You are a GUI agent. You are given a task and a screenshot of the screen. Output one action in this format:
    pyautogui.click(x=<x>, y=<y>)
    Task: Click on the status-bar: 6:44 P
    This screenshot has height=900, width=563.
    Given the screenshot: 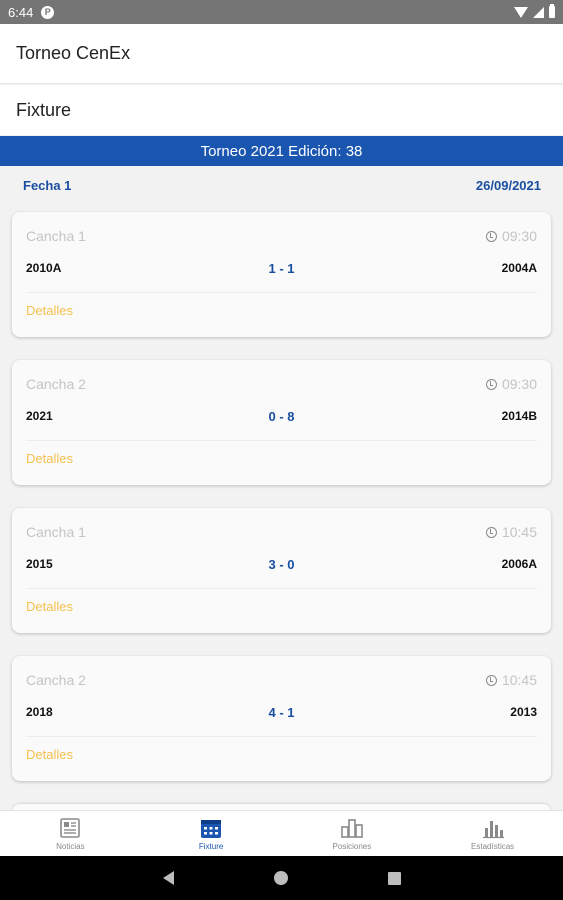 What is the action you would take?
    pyautogui.click(x=281, y=12)
    